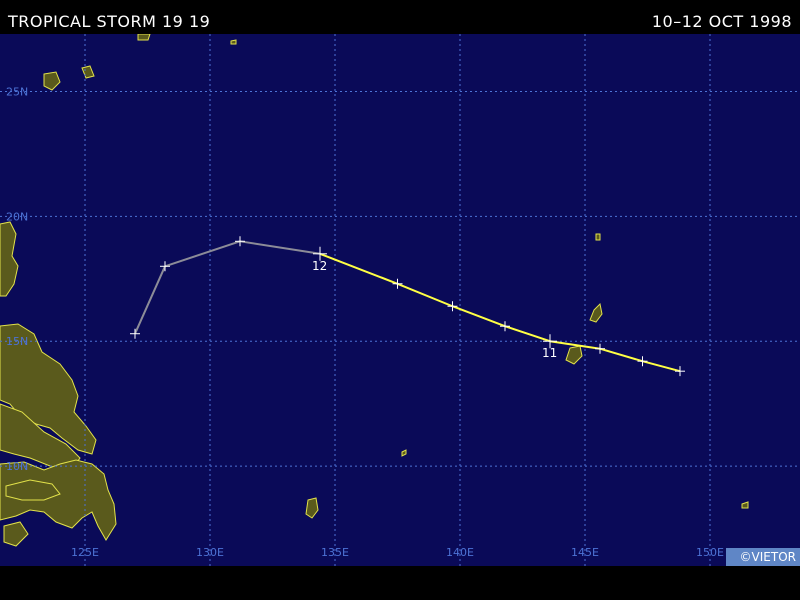 Image resolution: width=800 pixels, height=600 pixels. I want to click on lat-label-3: 10N, so click(17, 466).